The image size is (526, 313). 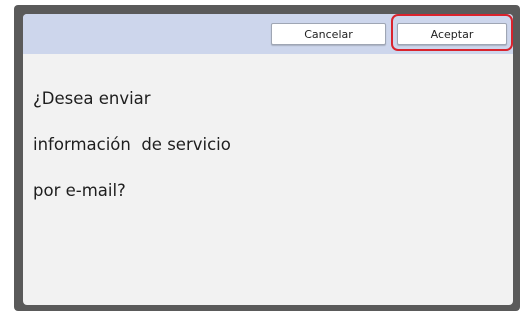 I want to click on accept-button: Aceptar, so click(x=452, y=34).